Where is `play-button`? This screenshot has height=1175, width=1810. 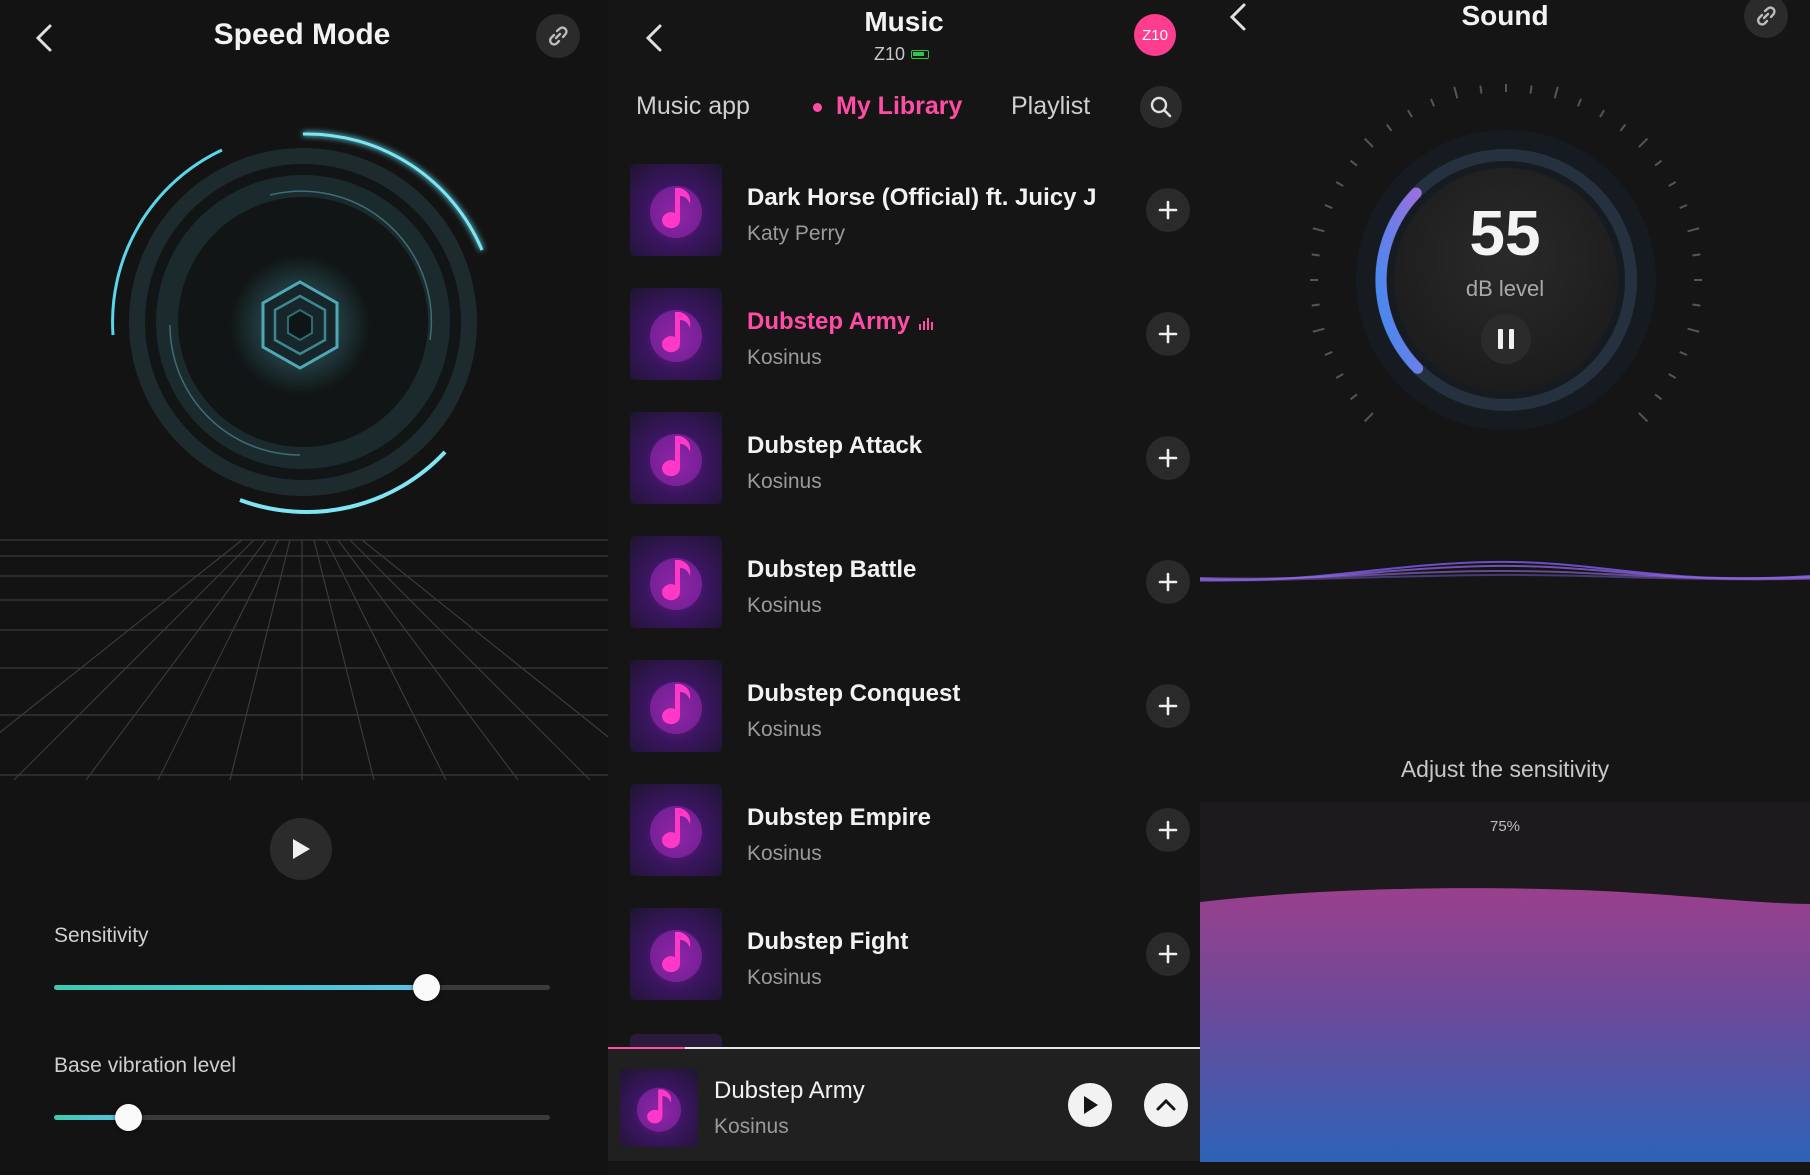
play-button is located at coordinates (301, 849).